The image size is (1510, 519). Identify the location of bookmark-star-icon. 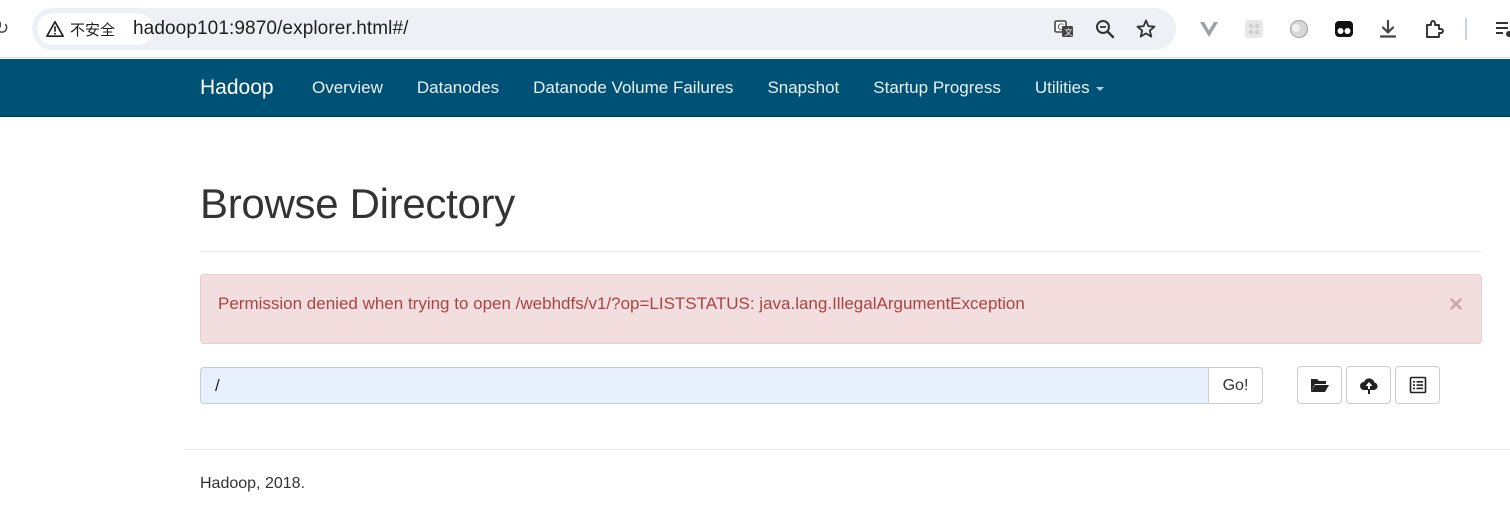
(1146, 29).